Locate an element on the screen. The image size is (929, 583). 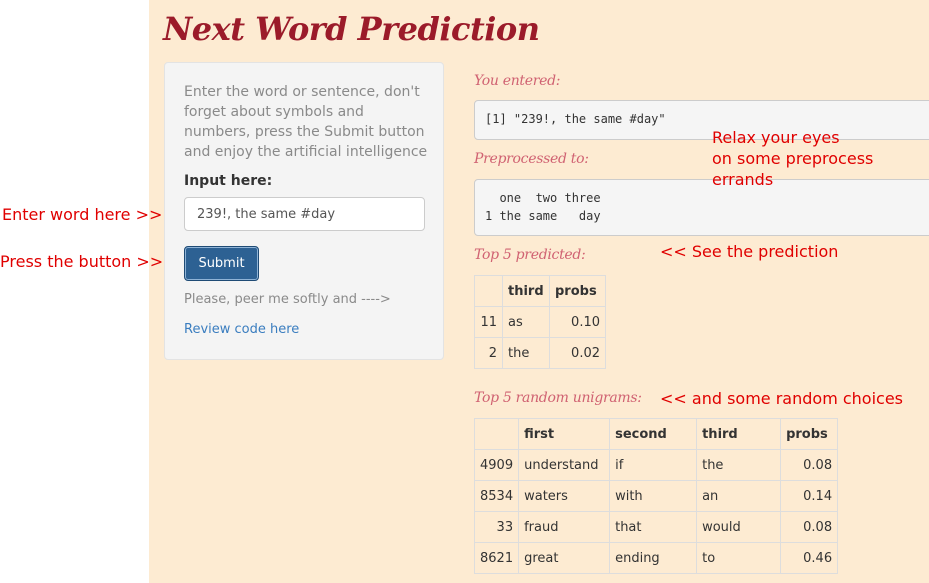
table-cell: understand is located at coordinates (564, 465).